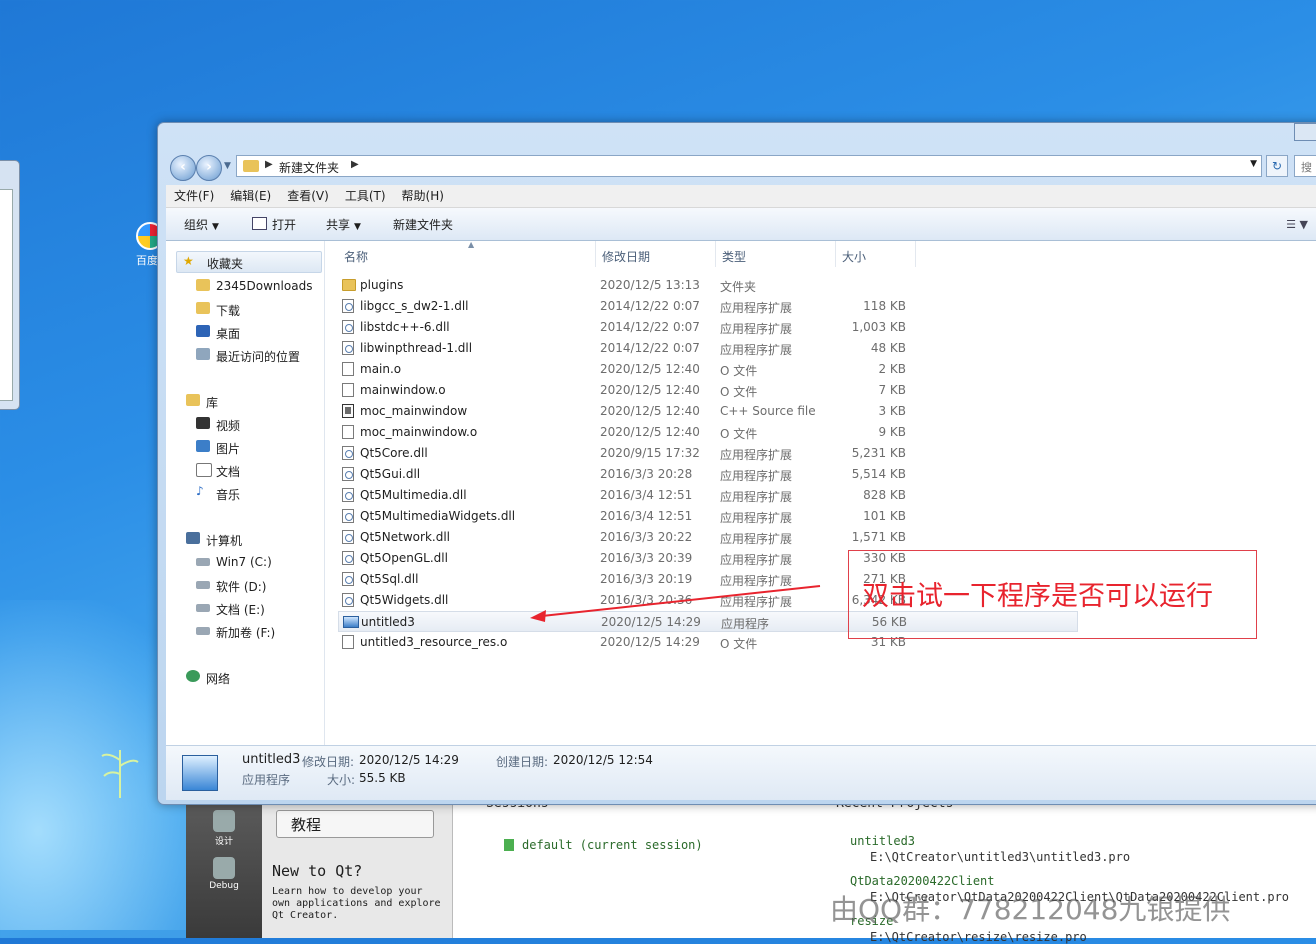 The height and width of the screenshot is (944, 1316). Describe the element at coordinates (646, 558) in the screenshot. I see `file-date: 2016/3/3 20:39` at that location.